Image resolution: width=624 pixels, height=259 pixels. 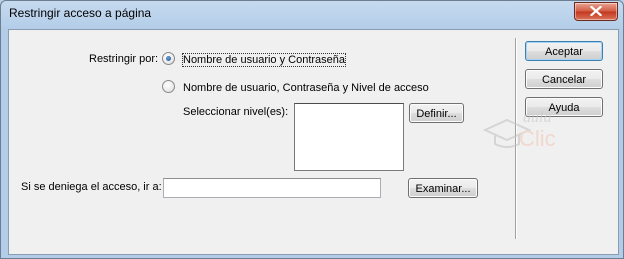 I want to click on window-title: Restringir acceso a página, so click(x=80, y=13).